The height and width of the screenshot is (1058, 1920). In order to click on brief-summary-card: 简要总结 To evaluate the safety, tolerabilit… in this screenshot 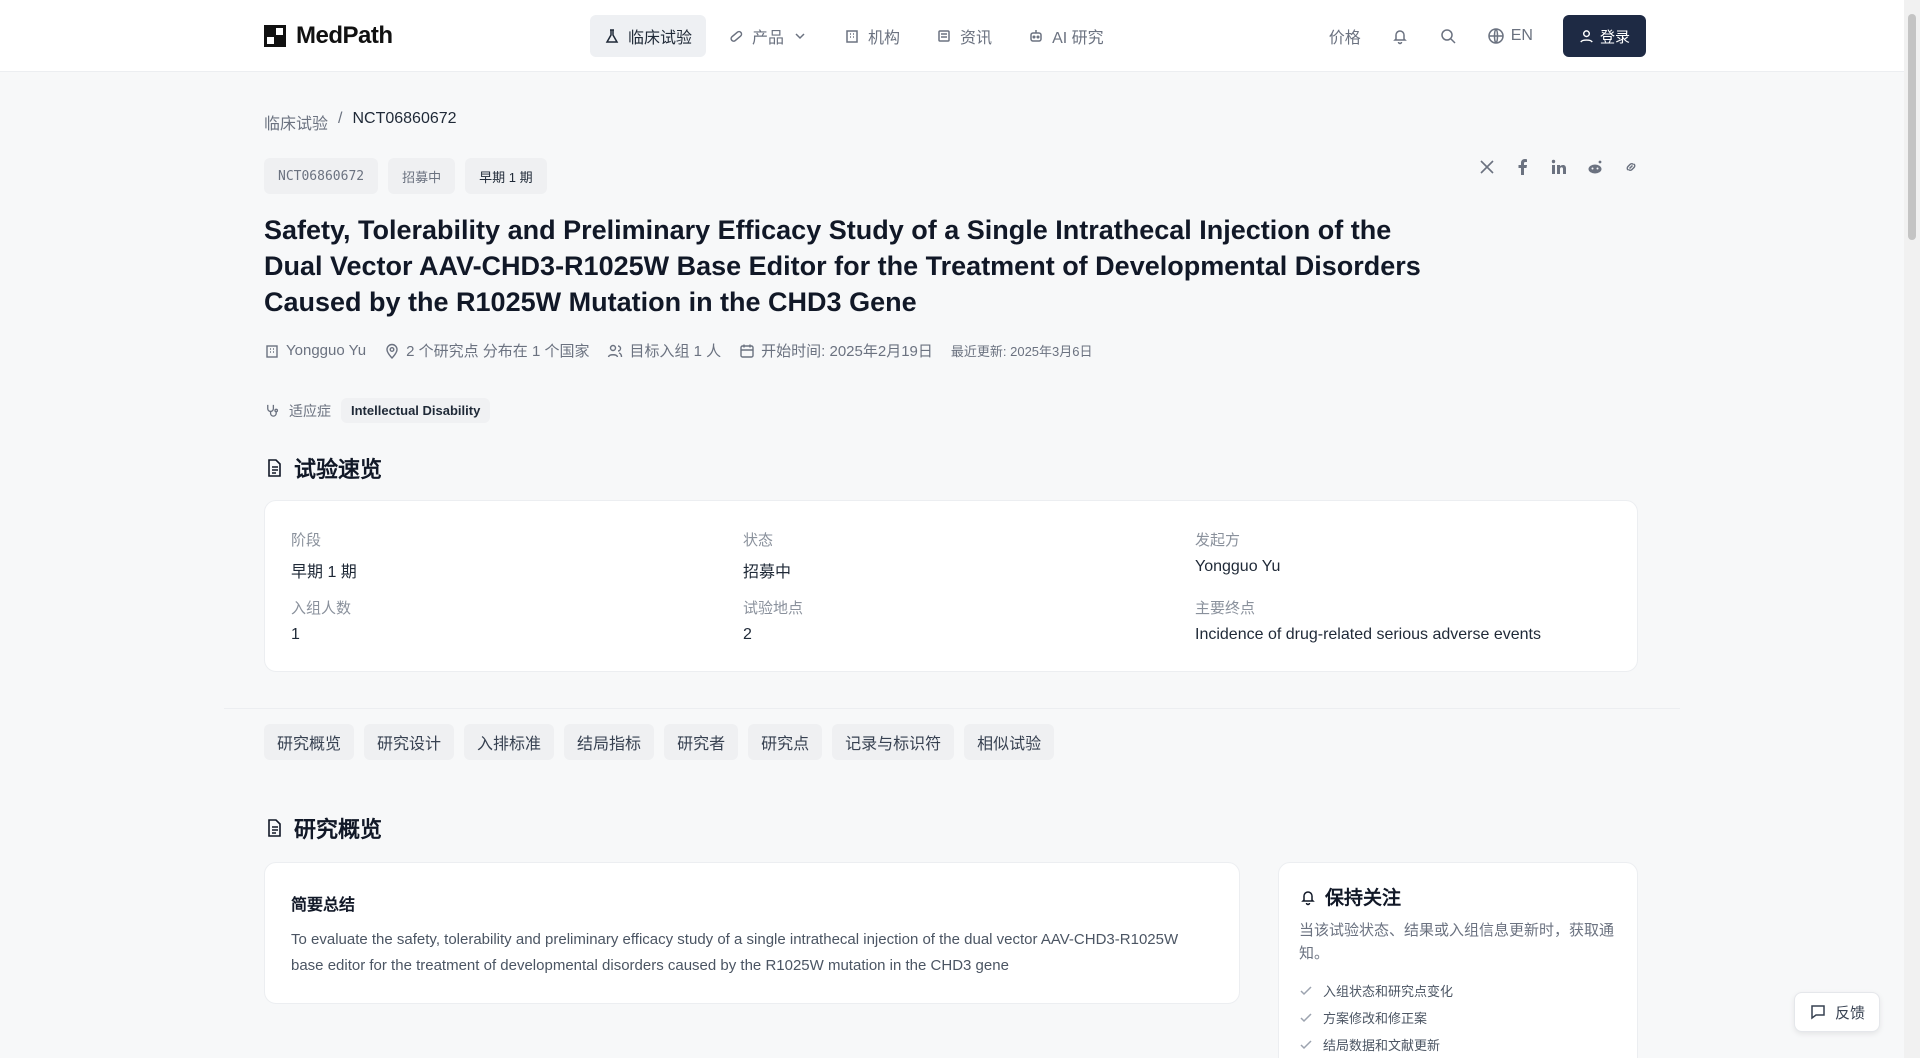, I will do `click(752, 933)`.